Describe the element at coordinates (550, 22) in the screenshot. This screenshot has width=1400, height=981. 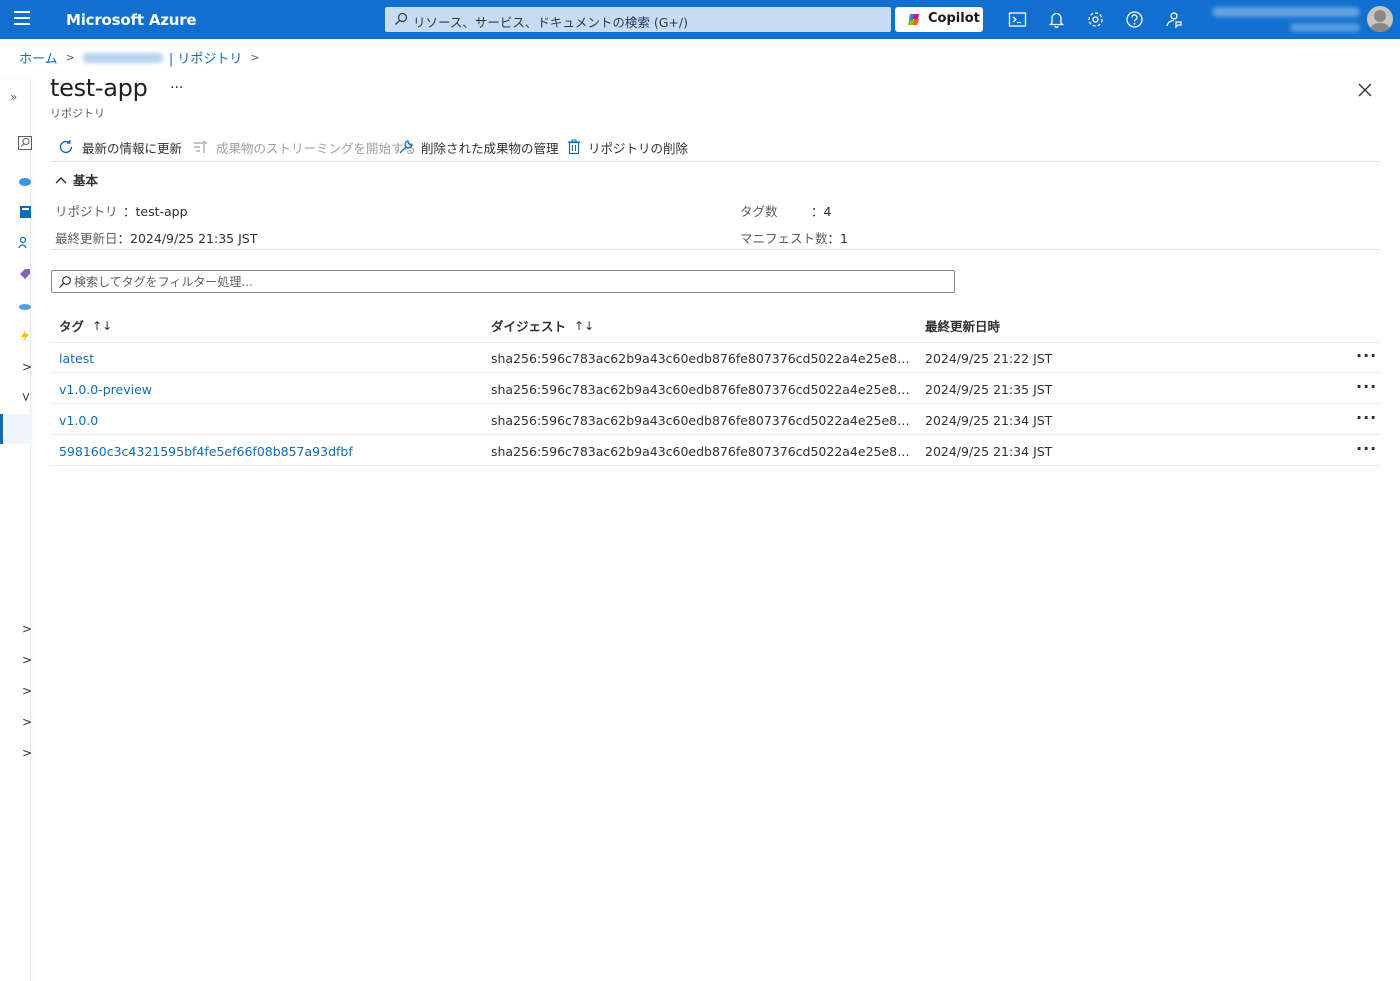
I see `search-placeholder: リソース、サービス、ドキュメントの検索 (G+/)` at that location.